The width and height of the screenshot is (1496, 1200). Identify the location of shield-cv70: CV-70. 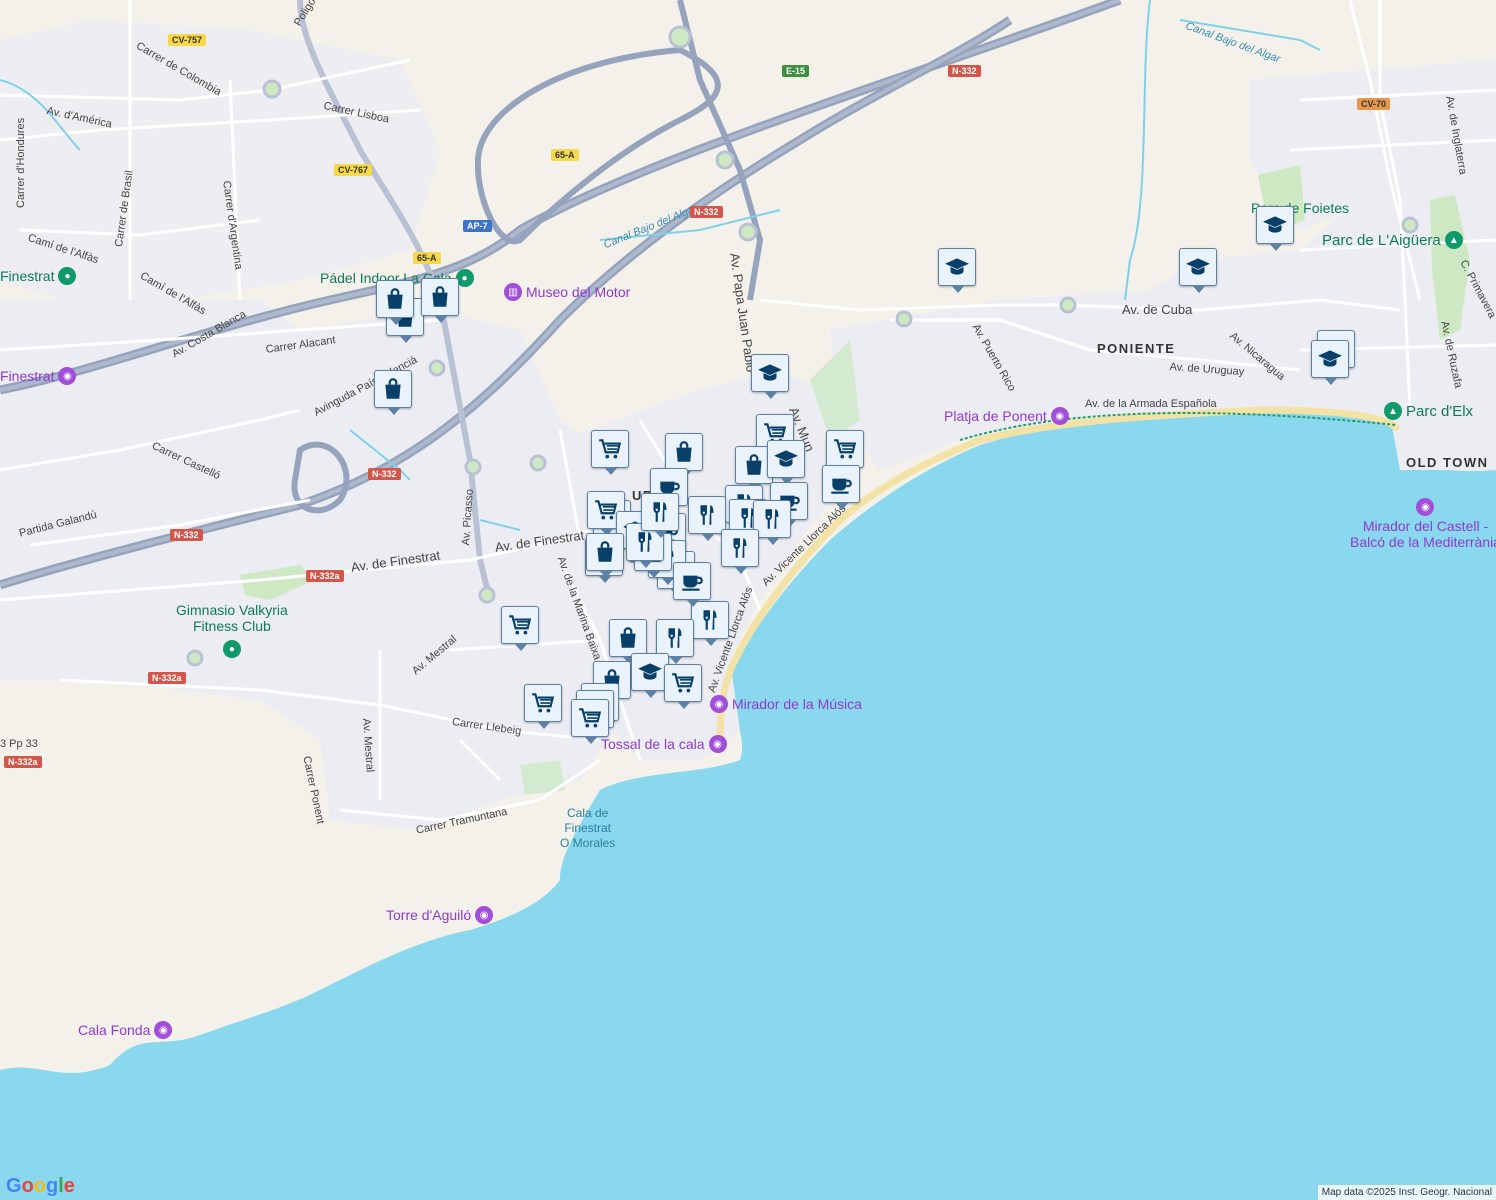
(1374, 104).